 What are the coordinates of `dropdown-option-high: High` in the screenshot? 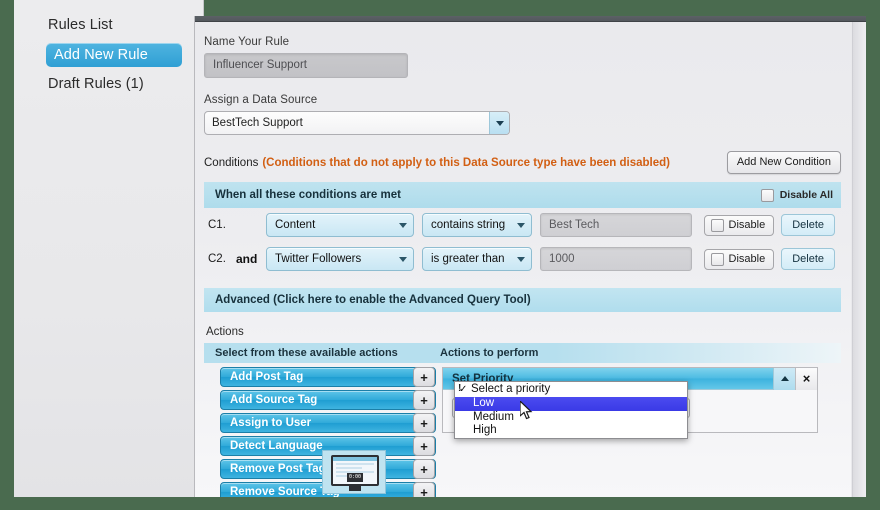 It's located at (571, 431).